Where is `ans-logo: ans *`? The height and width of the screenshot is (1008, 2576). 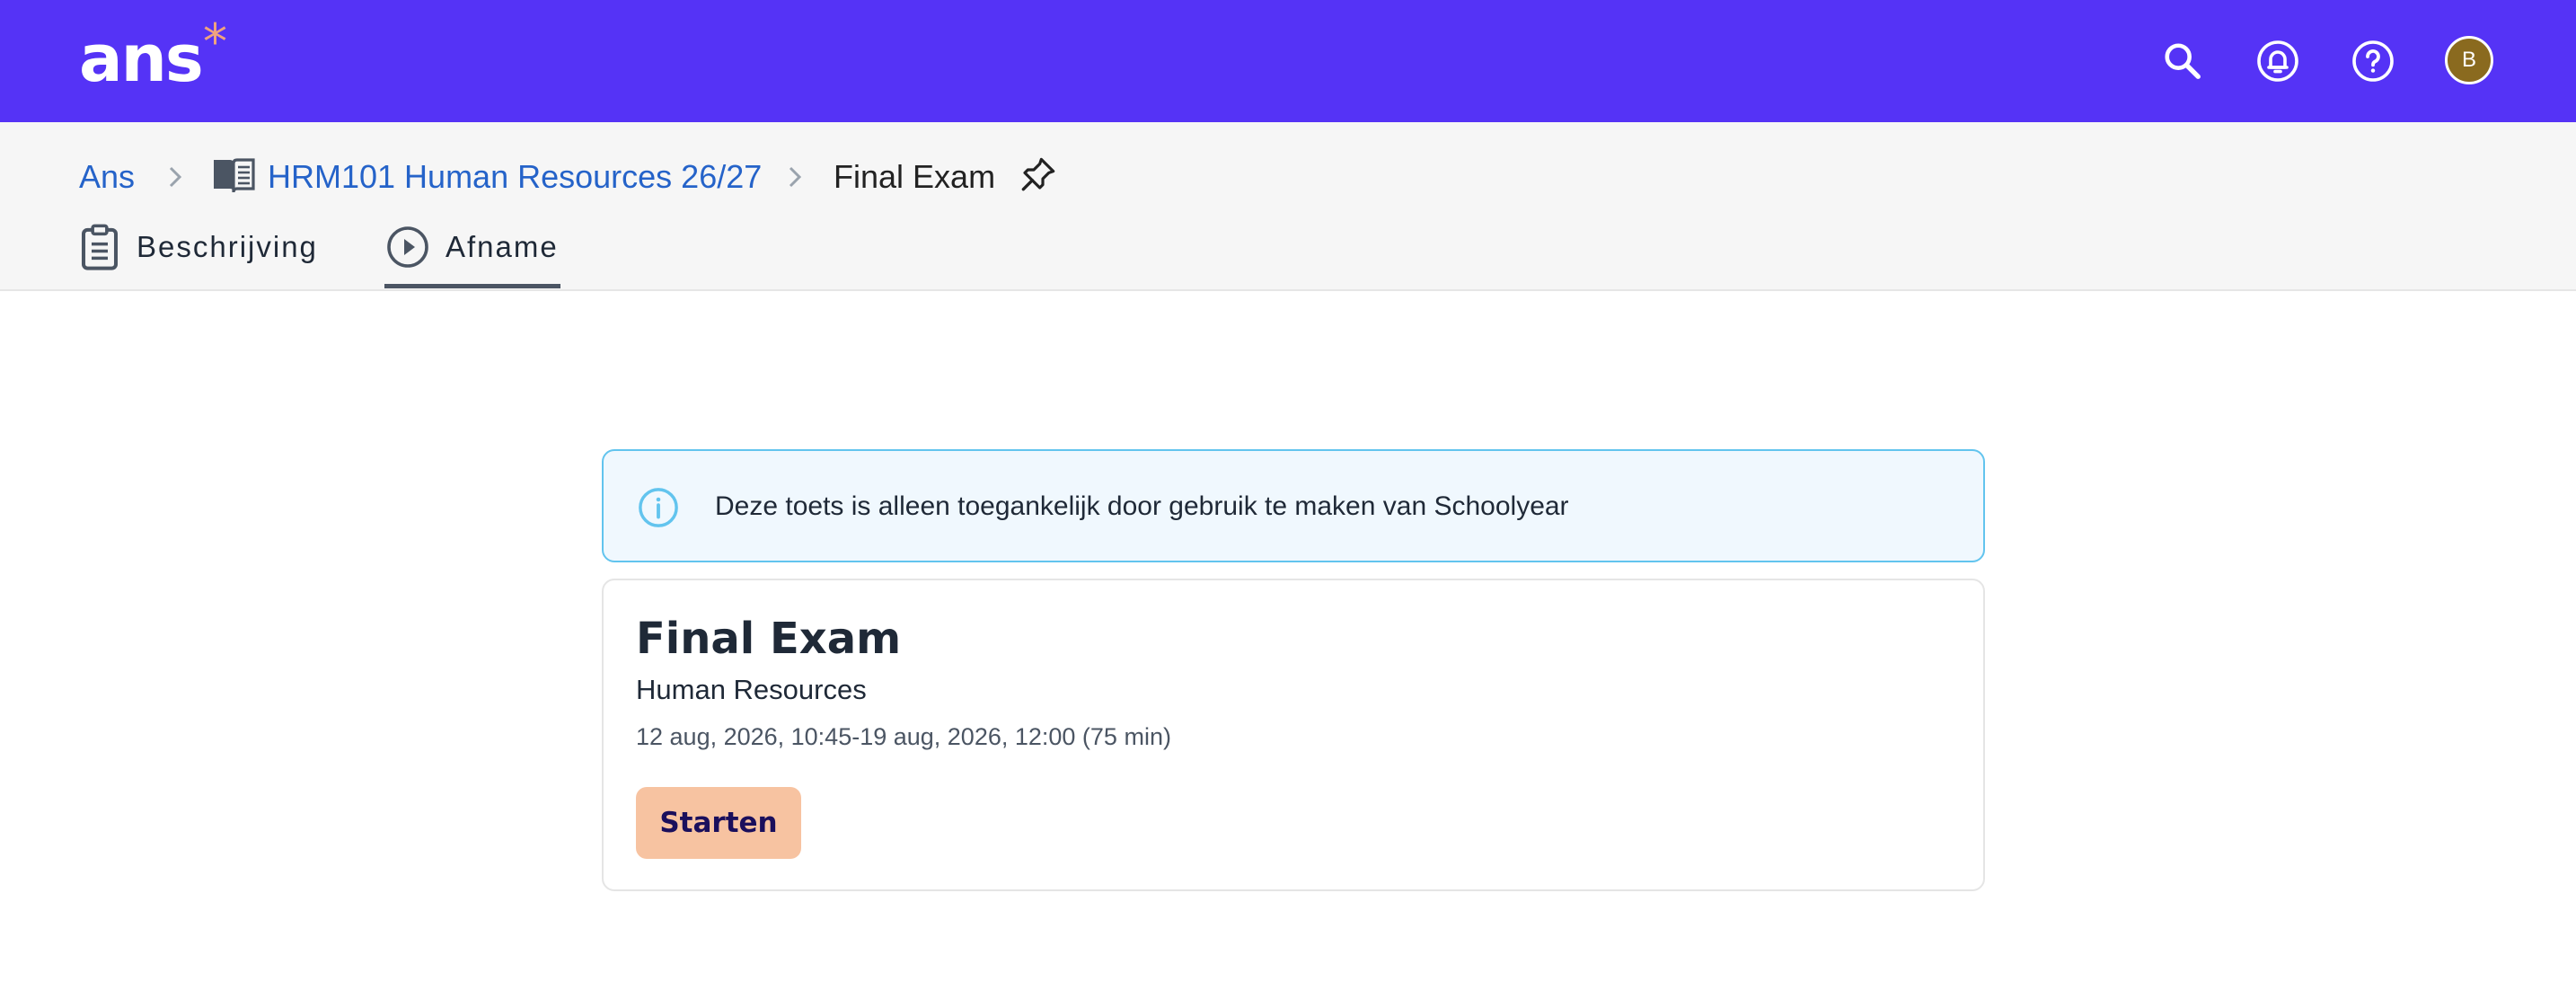 ans-logo: ans * is located at coordinates (153, 55).